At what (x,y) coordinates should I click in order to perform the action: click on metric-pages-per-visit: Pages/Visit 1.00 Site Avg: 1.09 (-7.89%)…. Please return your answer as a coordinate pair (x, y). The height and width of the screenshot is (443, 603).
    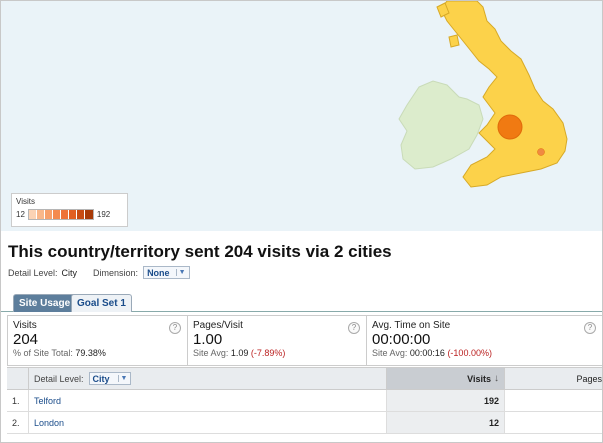
    Looking at the image, I should click on (277, 341).